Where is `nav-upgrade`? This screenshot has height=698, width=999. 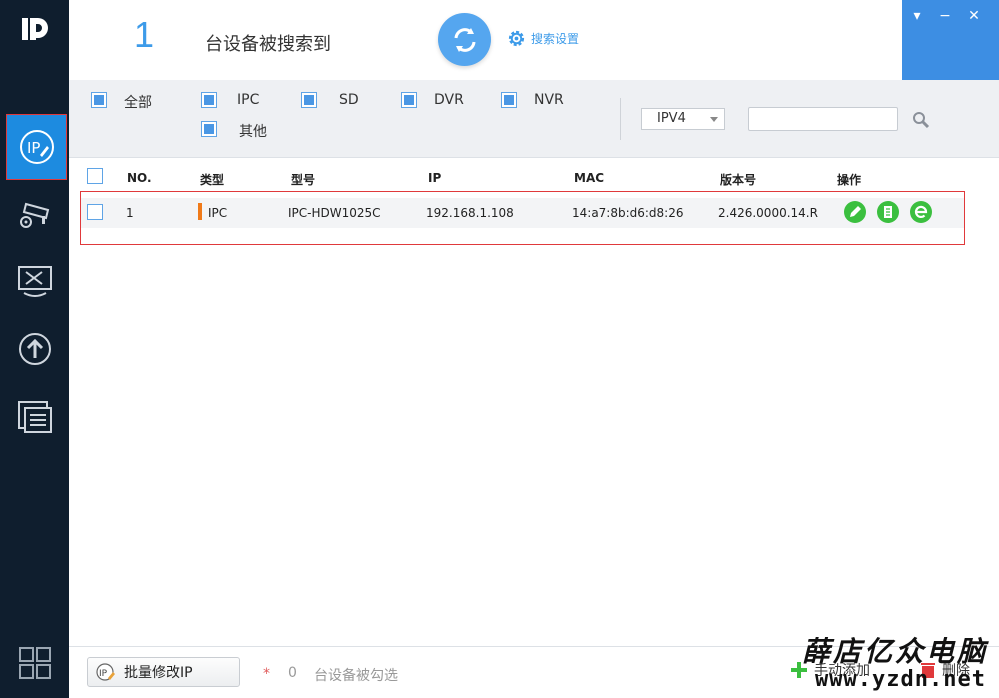
nav-upgrade is located at coordinates (34, 349).